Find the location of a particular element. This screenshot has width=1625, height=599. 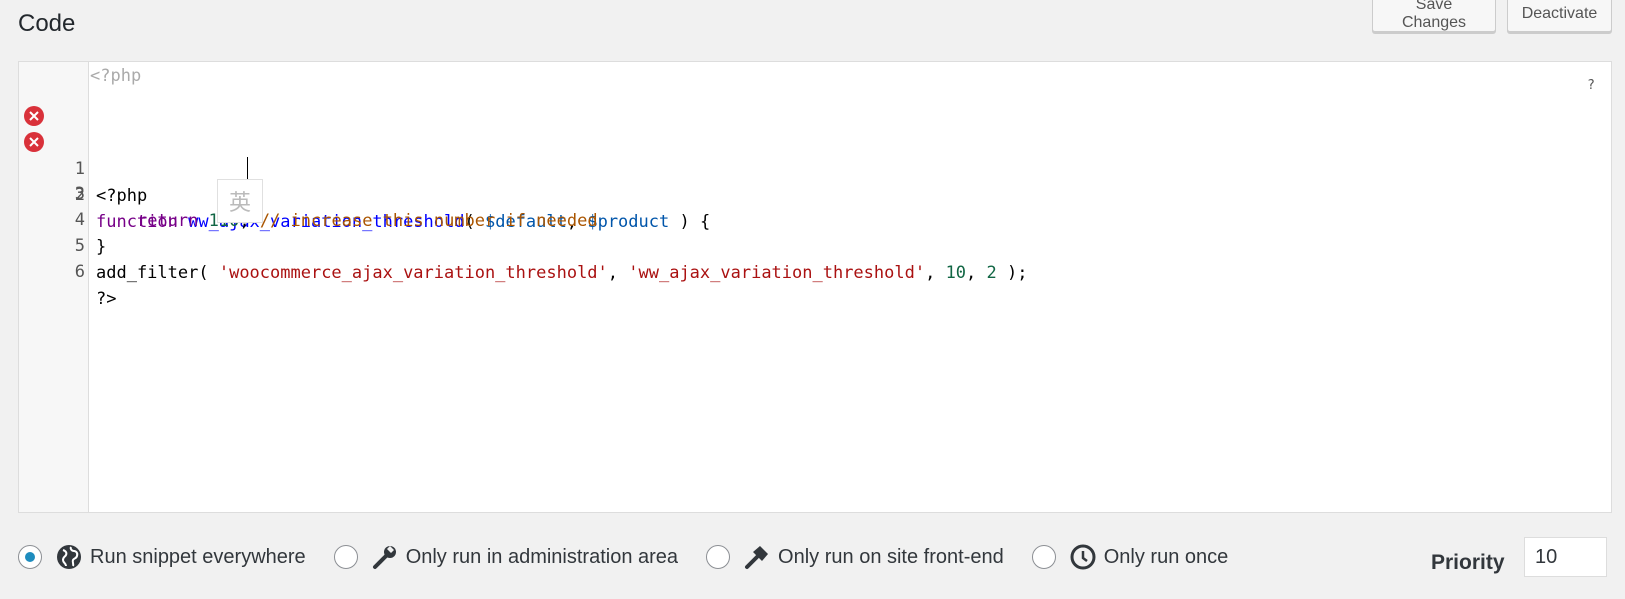

code-token: add_filter( is located at coordinates (152, 273).